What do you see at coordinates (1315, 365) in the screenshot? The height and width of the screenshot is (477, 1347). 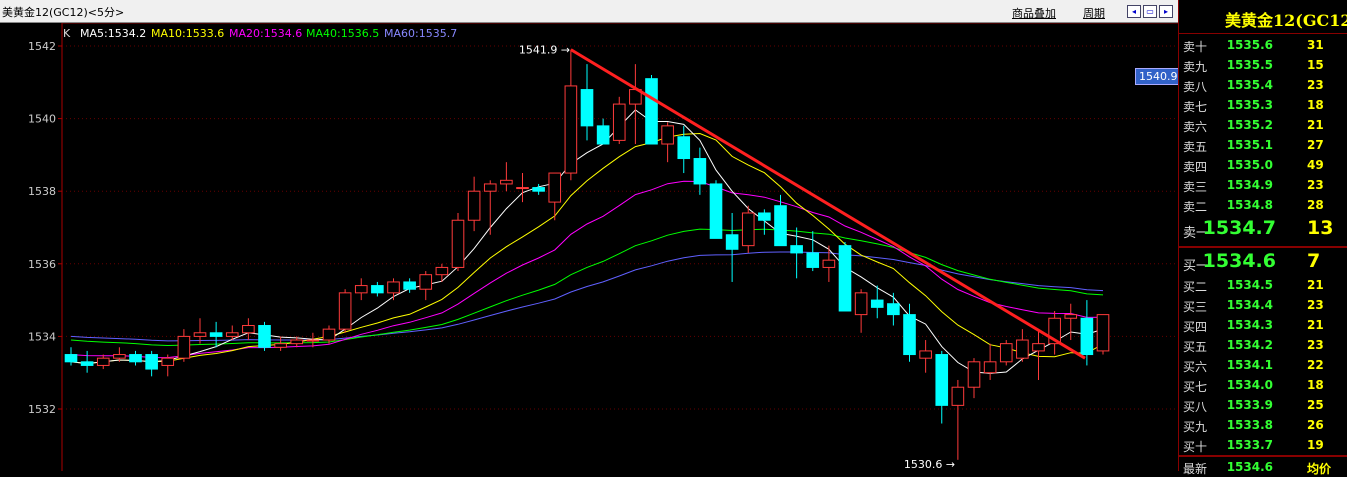 I see `bid-row-vol: 22` at bounding box center [1315, 365].